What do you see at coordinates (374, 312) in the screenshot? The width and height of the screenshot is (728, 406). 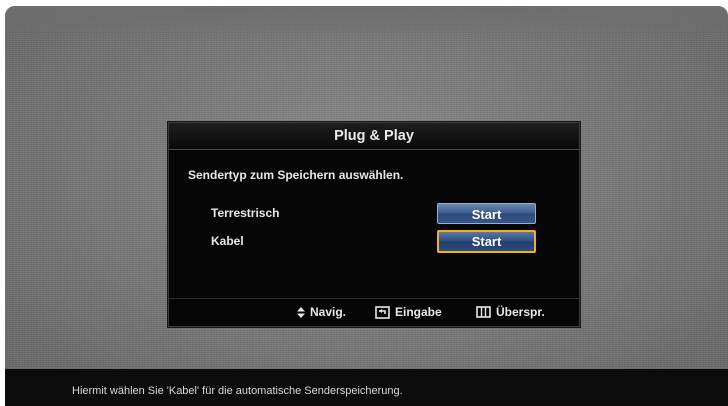 I see `dialog-footer: Navig. Eingabe Überspr.` at bounding box center [374, 312].